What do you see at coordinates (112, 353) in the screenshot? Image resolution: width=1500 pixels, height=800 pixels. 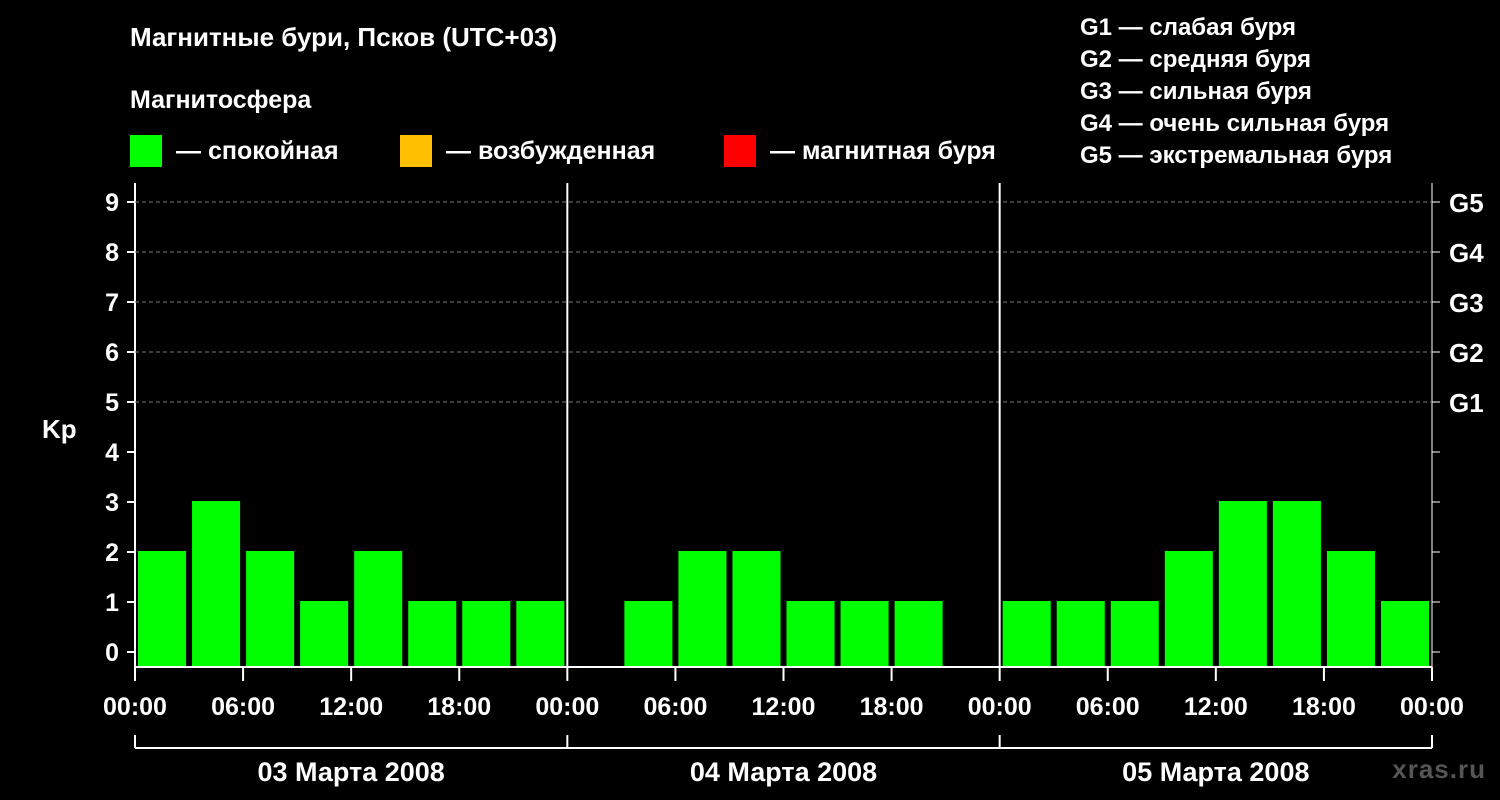 I see `y-tick-label: 6` at bounding box center [112, 353].